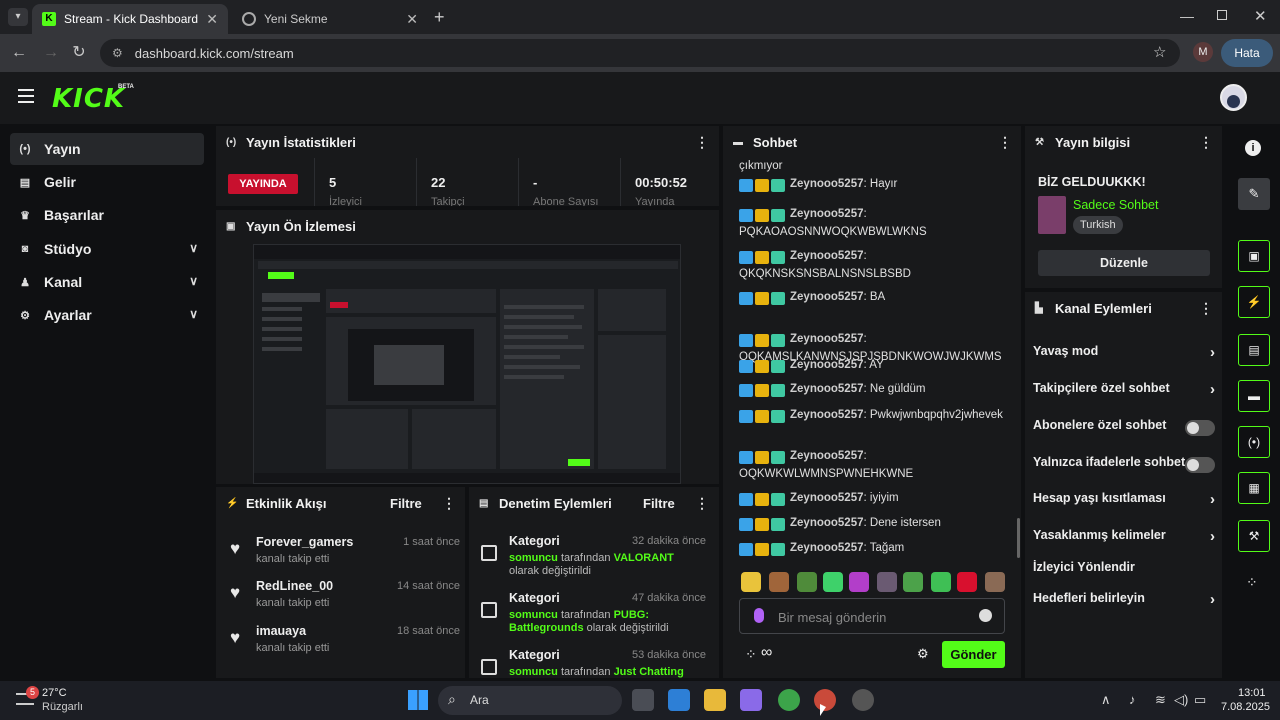 This screenshot has height=720, width=1280. What do you see at coordinates (1200, 700) in the screenshot?
I see `battery-icon: ▭` at bounding box center [1200, 700].